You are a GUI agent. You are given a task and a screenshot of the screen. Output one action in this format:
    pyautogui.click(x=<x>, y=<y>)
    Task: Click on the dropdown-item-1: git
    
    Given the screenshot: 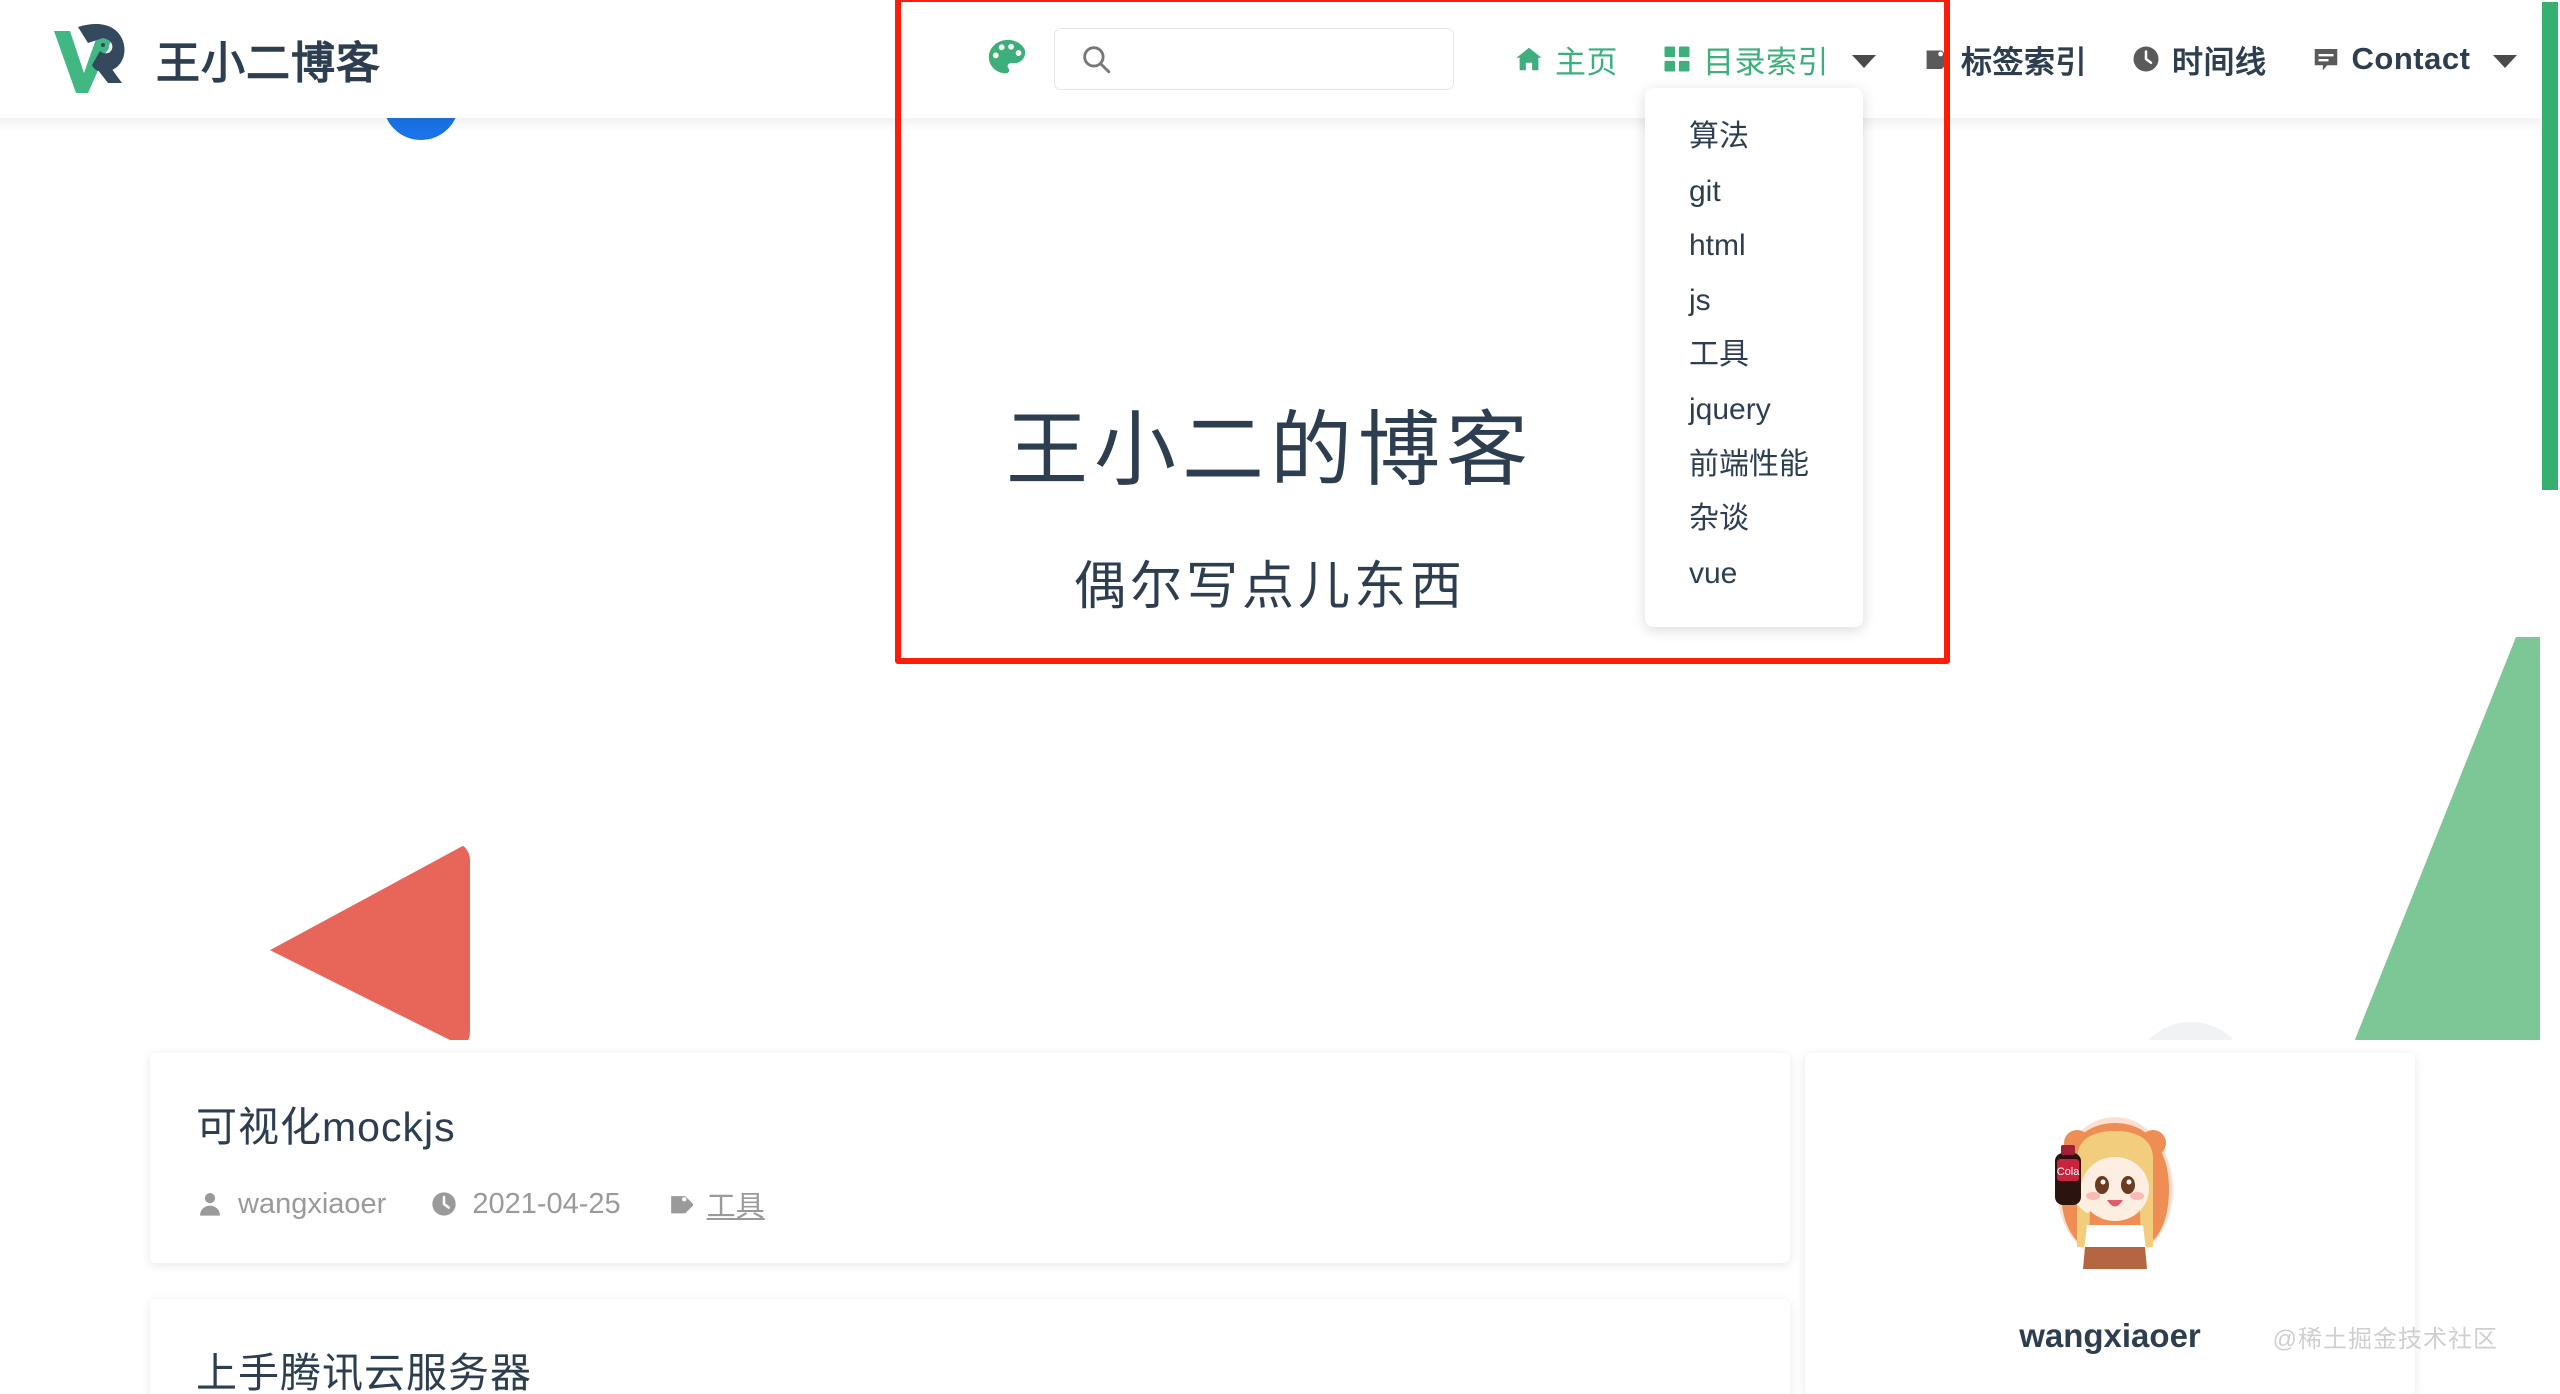 What is the action you would take?
    pyautogui.click(x=1754, y=192)
    